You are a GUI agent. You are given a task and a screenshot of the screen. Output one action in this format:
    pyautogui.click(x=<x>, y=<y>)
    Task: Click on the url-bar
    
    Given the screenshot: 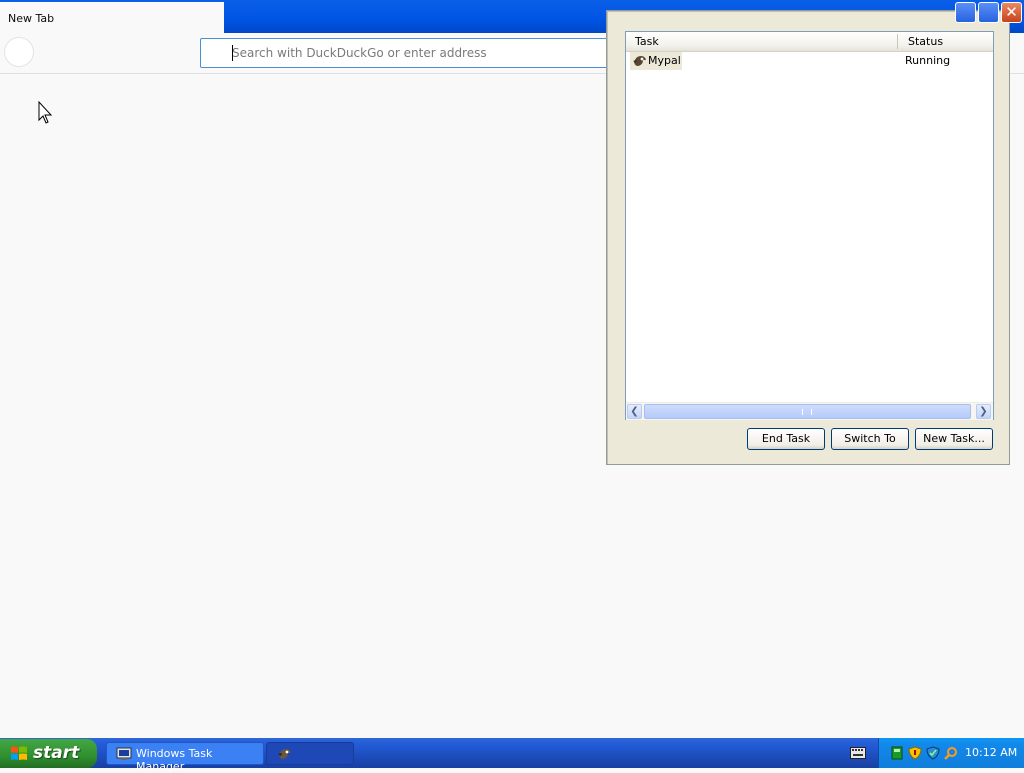 What is the action you would take?
    pyautogui.click(x=415, y=53)
    